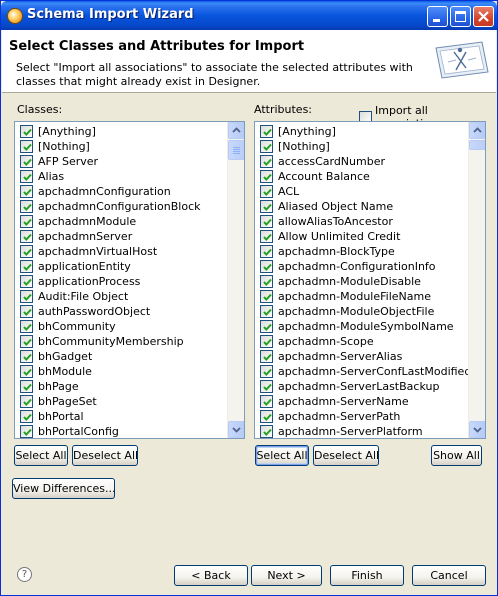 The height and width of the screenshot is (596, 498). Describe the element at coordinates (122, 176) in the screenshot. I see `list-item: Alias` at that location.